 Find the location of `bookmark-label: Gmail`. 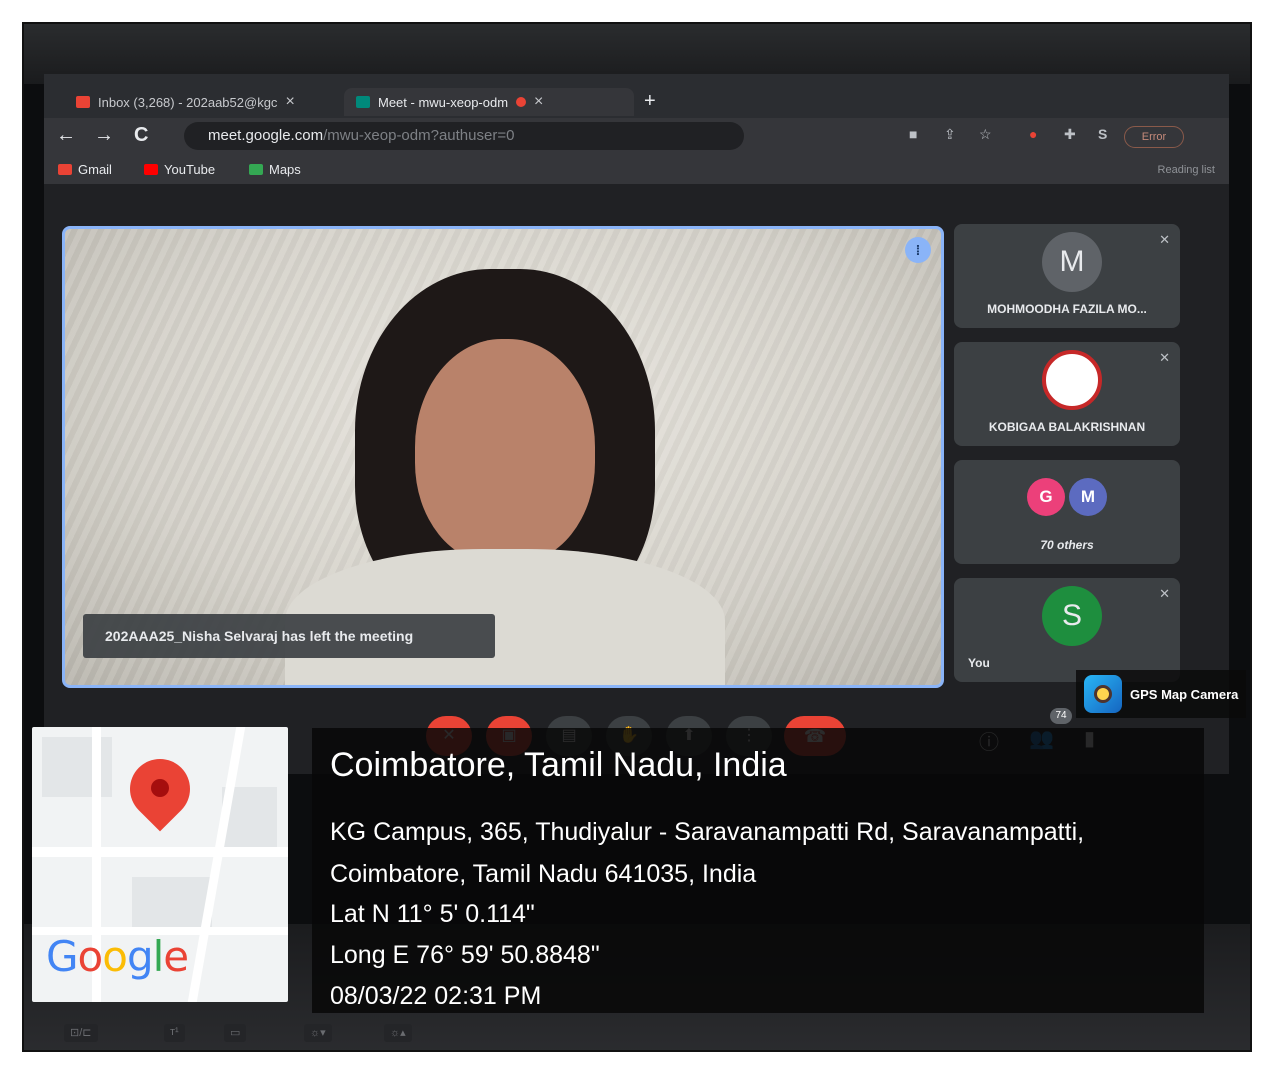

bookmark-label: Gmail is located at coordinates (95, 169).